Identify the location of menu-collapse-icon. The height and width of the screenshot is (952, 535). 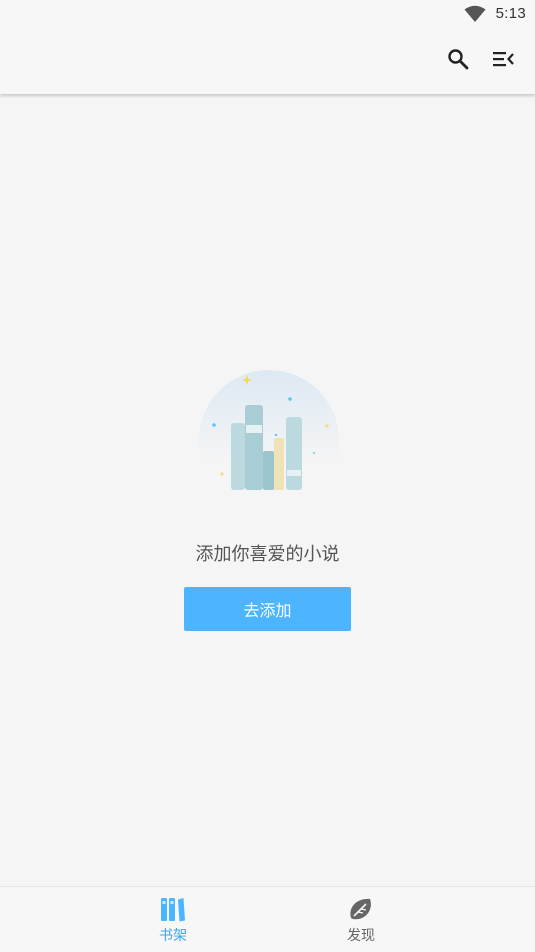
(503, 59).